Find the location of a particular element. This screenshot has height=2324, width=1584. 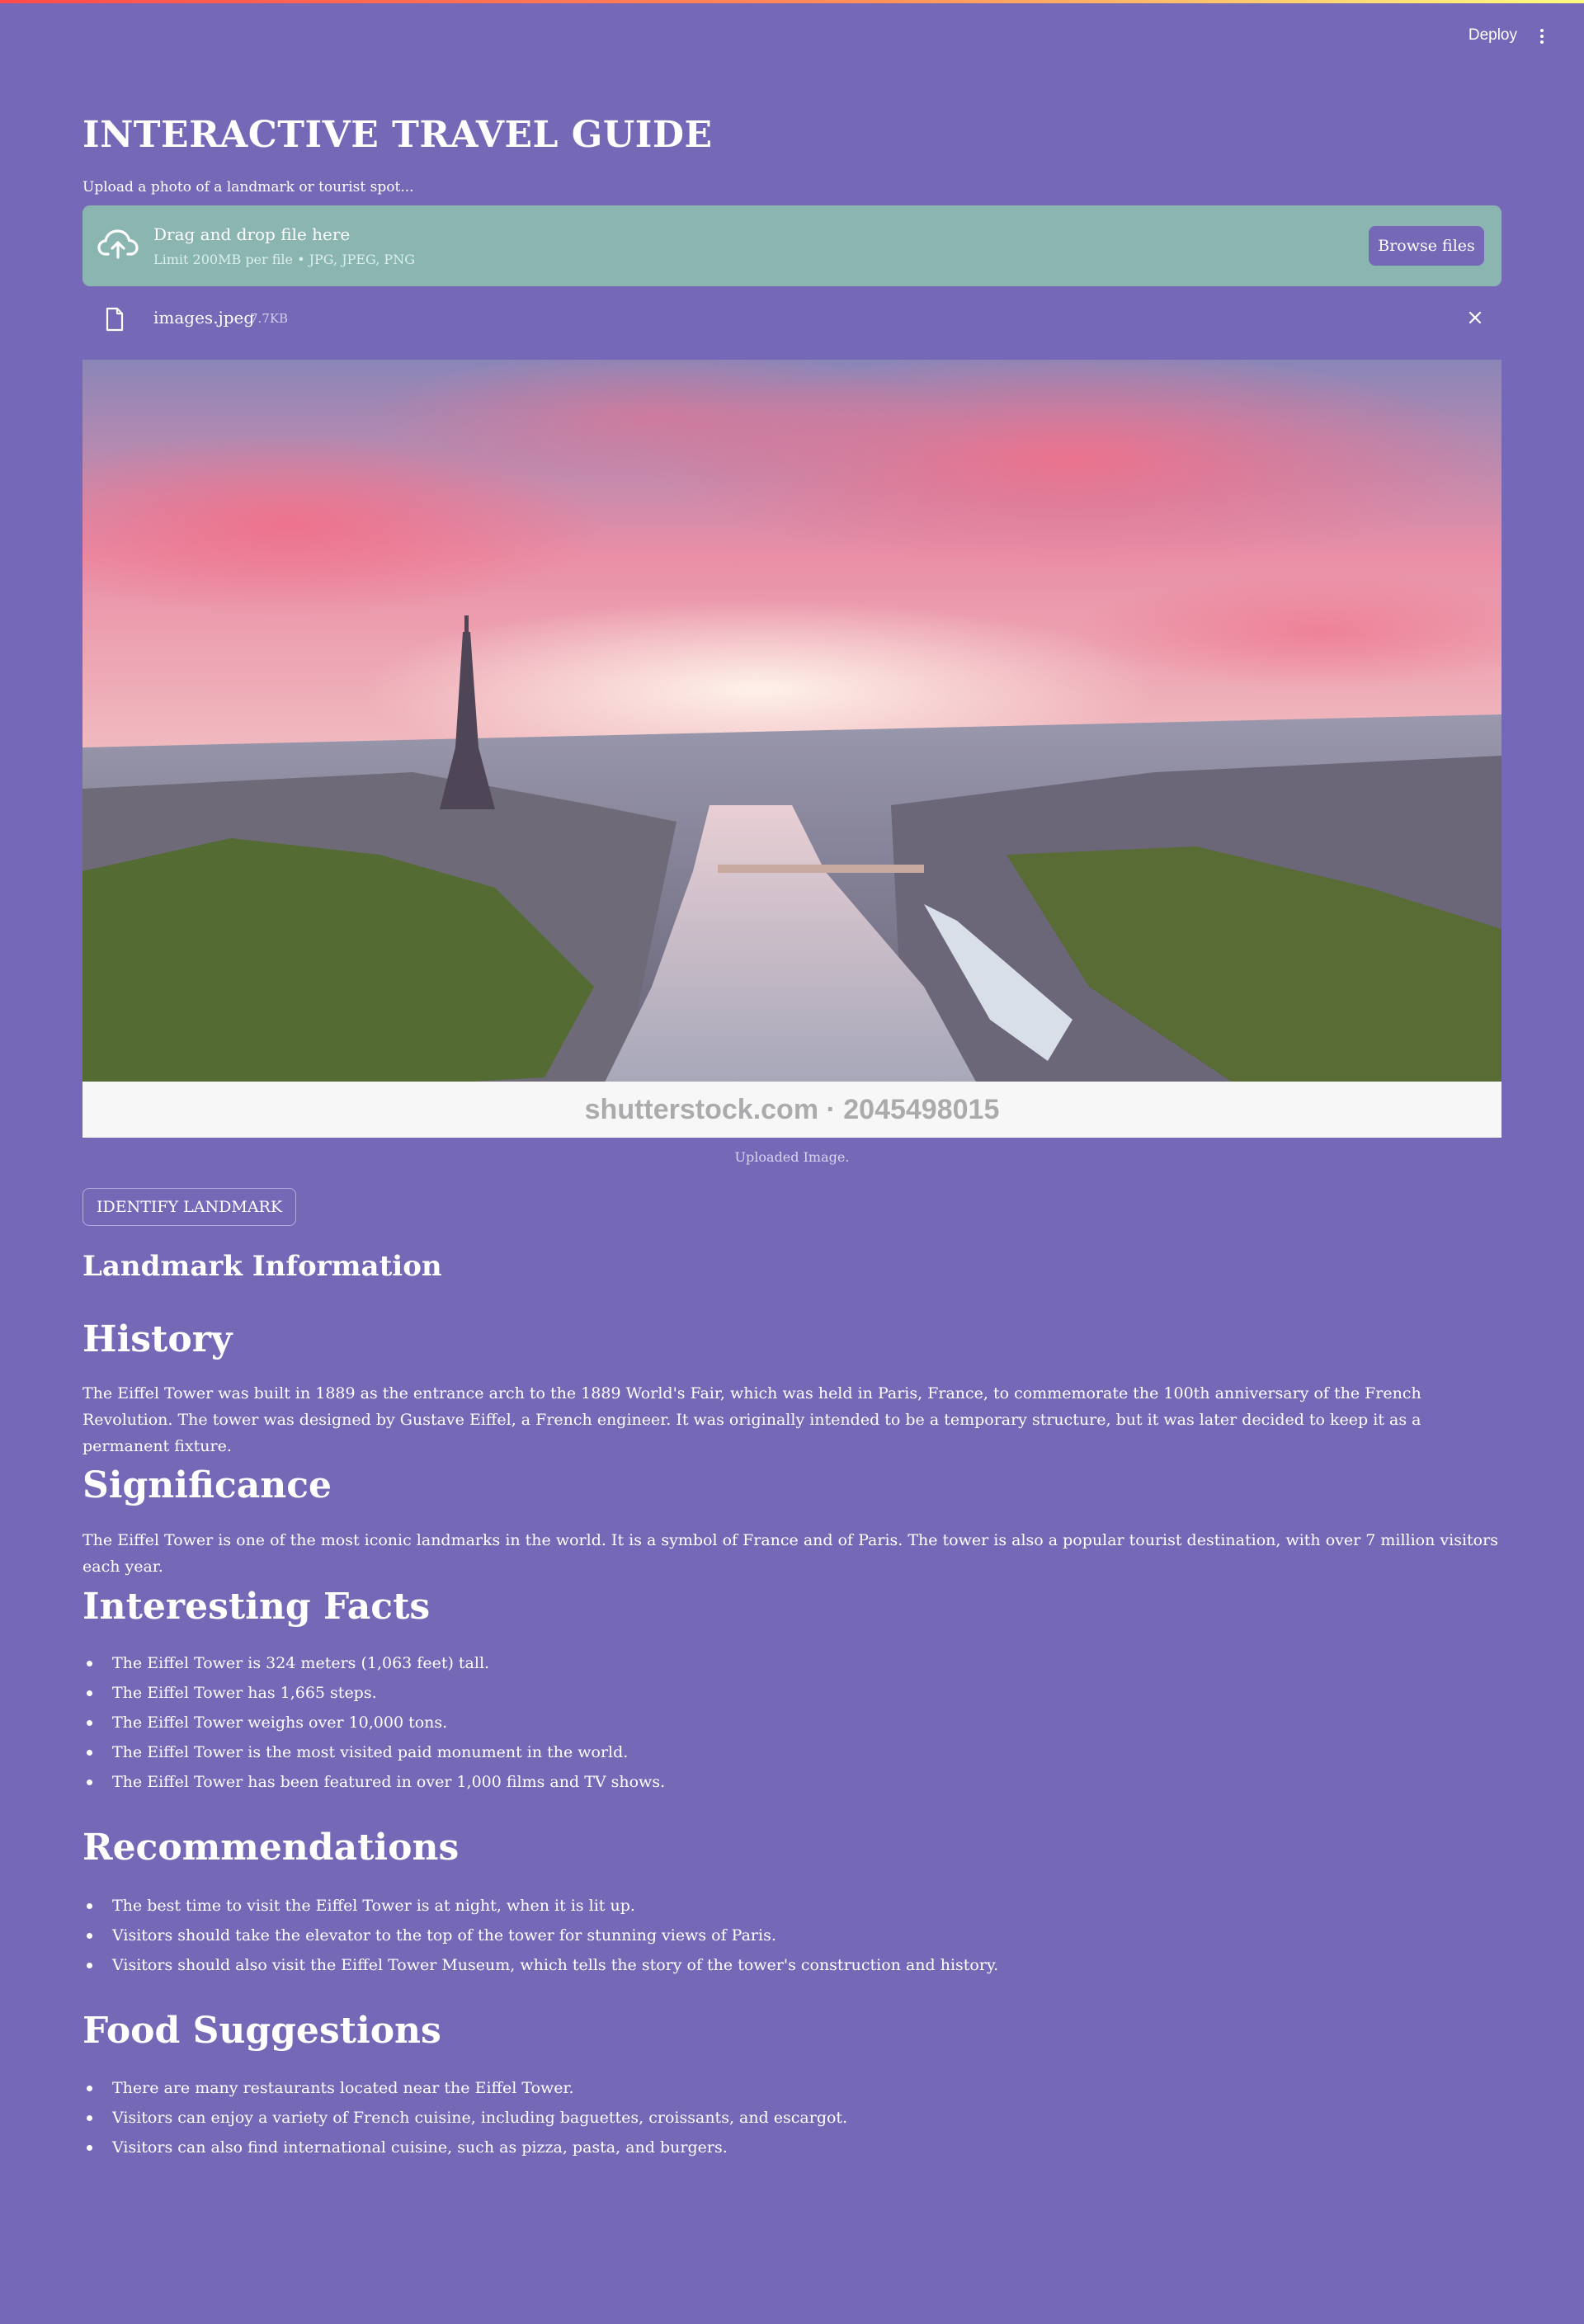

app-header: Deploy is located at coordinates (792, 37).